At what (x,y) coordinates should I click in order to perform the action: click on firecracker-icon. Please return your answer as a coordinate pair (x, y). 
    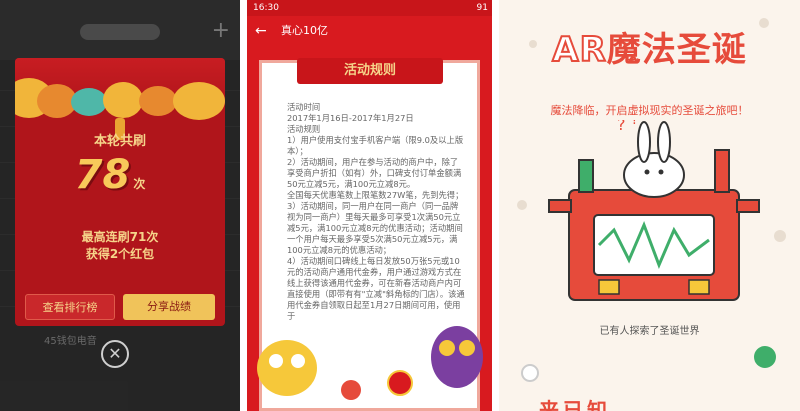
    Looking at the image, I should click on (351, 390).